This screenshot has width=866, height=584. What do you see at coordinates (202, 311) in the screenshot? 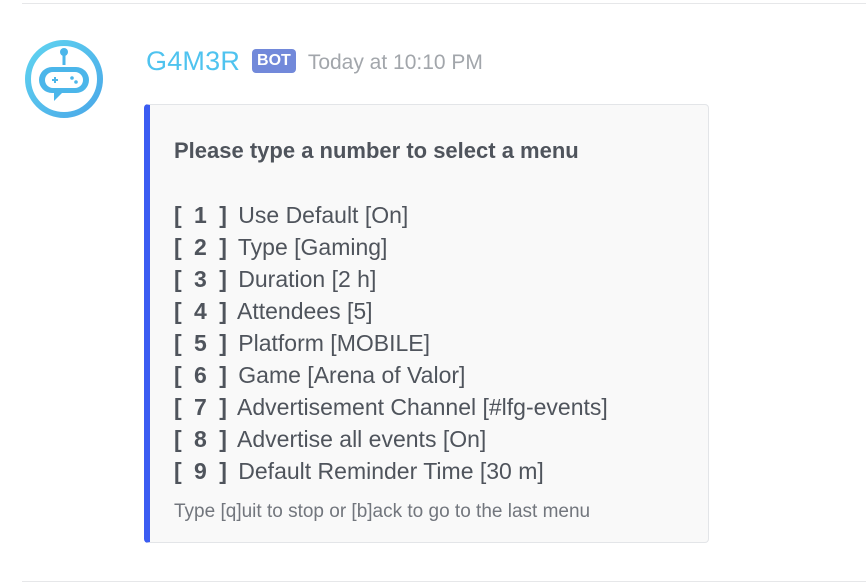
I see `menu-item-number: [ 4 ]` at bounding box center [202, 311].